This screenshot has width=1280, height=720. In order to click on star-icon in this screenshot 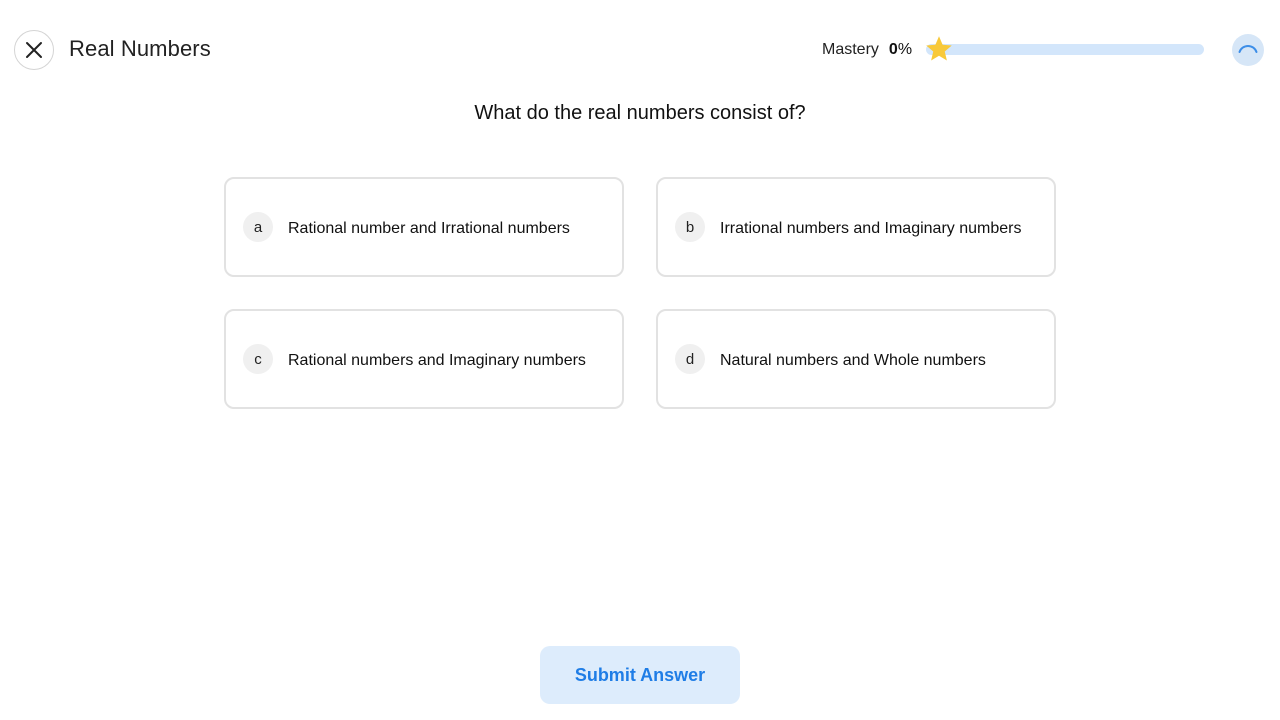, I will do `click(939, 48)`.